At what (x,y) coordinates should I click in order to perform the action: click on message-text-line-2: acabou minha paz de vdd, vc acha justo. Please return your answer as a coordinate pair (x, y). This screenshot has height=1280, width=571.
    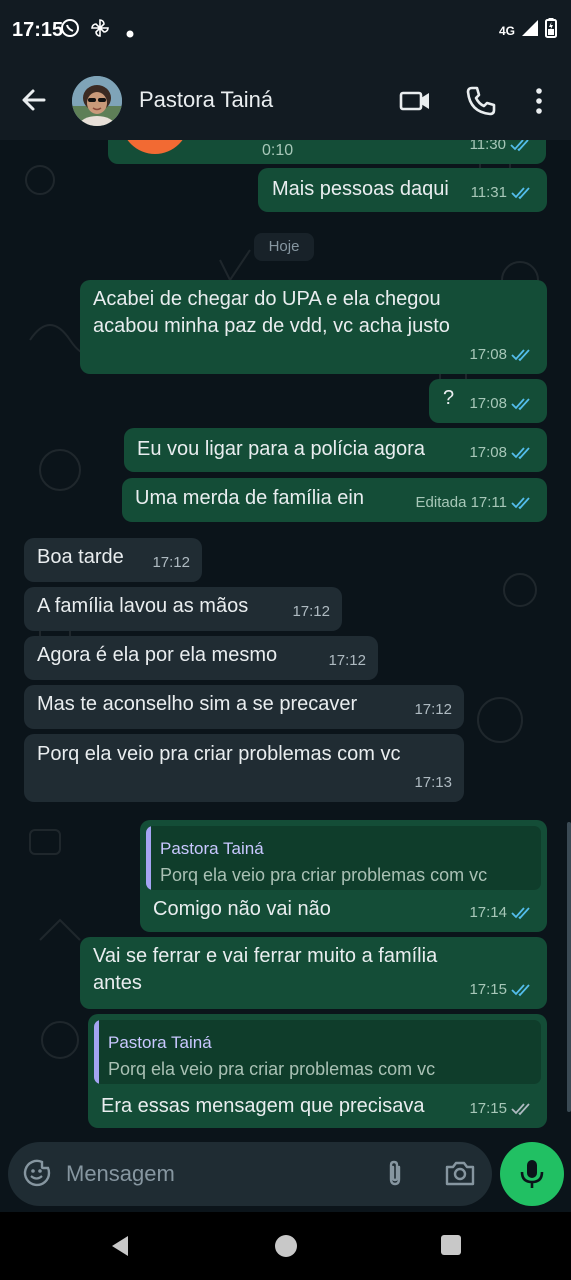
    Looking at the image, I should click on (271, 326).